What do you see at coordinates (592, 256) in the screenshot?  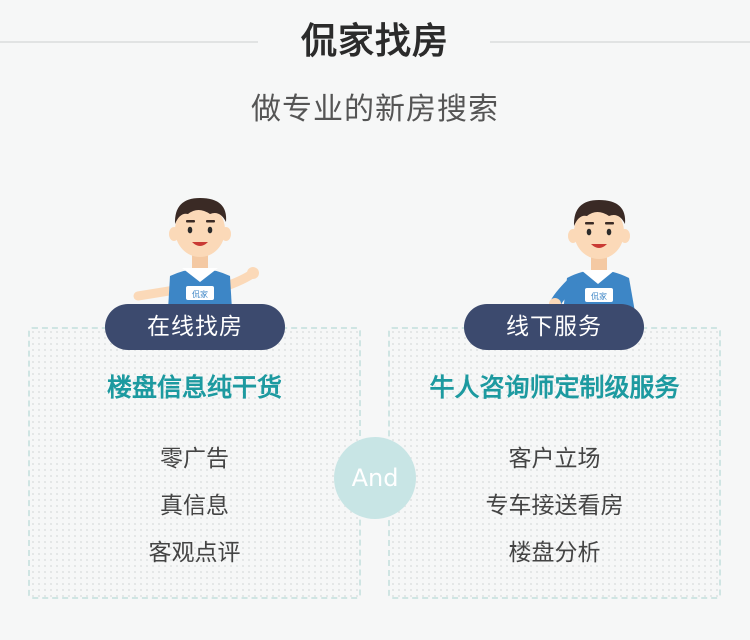 I see `mascot-illustration-right: 侃家` at bounding box center [592, 256].